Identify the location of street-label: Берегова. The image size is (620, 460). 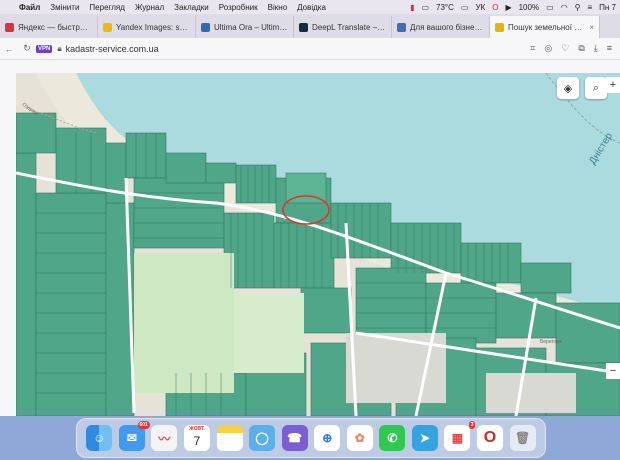
(551, 342).